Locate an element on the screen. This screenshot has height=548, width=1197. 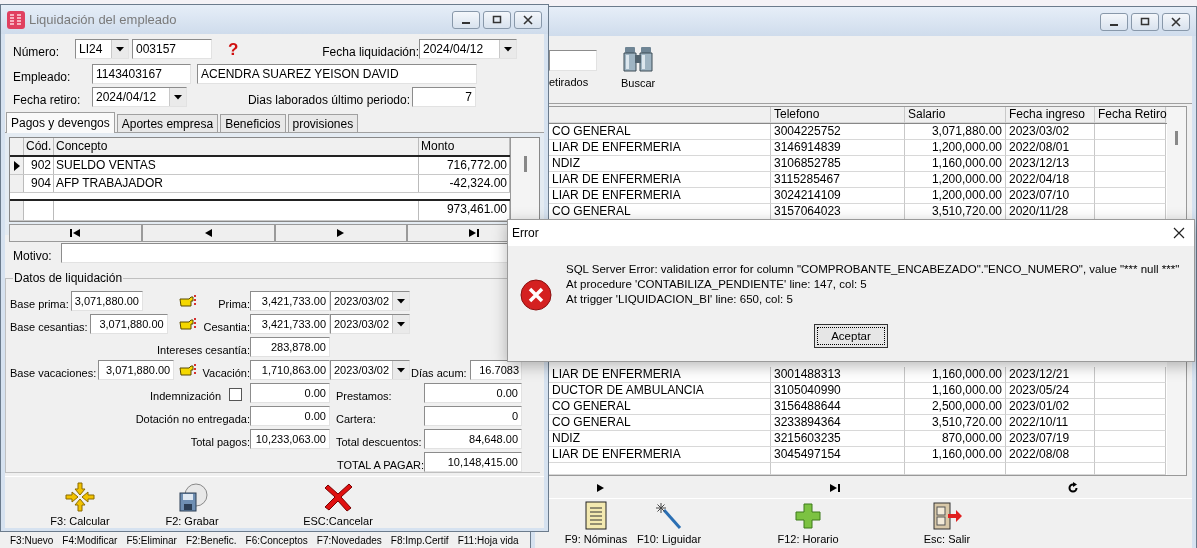
table-cell: 3105040990 is located at coordinates (838, 391).